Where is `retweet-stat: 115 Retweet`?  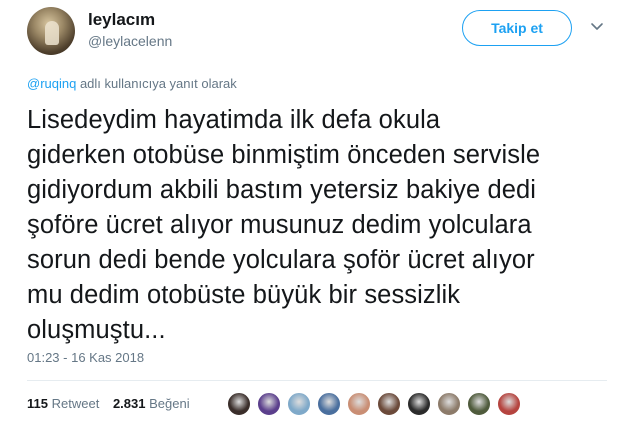
retweet-stat: 115 Retweet is located at coordinates (63, 403).